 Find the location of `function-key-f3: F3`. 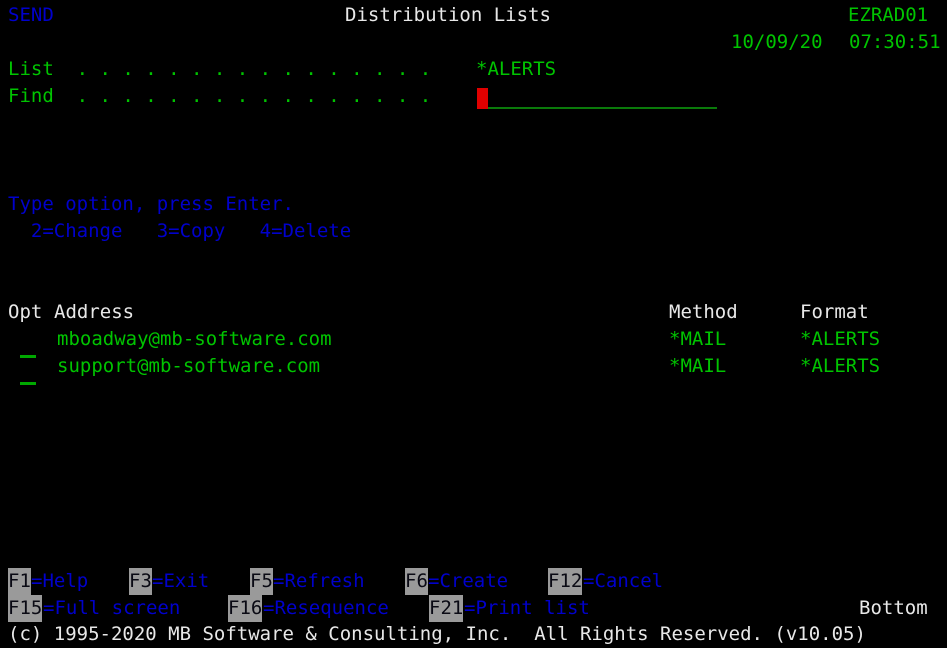

function-key-f3: F3 is located at coordinates (140, 581).